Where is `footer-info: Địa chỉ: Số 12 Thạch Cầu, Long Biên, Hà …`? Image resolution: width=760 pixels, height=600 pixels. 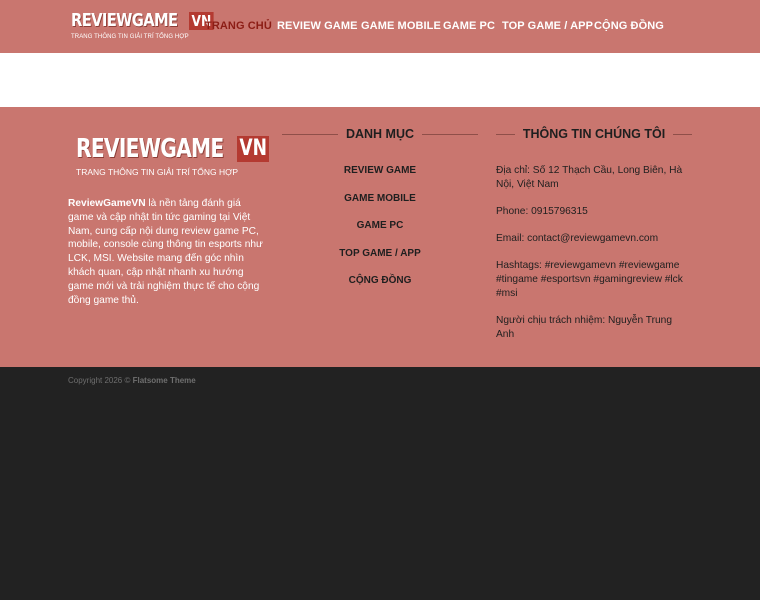
footer-info: Địa chỉ: Số 12 Thạch Cầu, Long Biên, Hà … is located at coordinates (594, 259).